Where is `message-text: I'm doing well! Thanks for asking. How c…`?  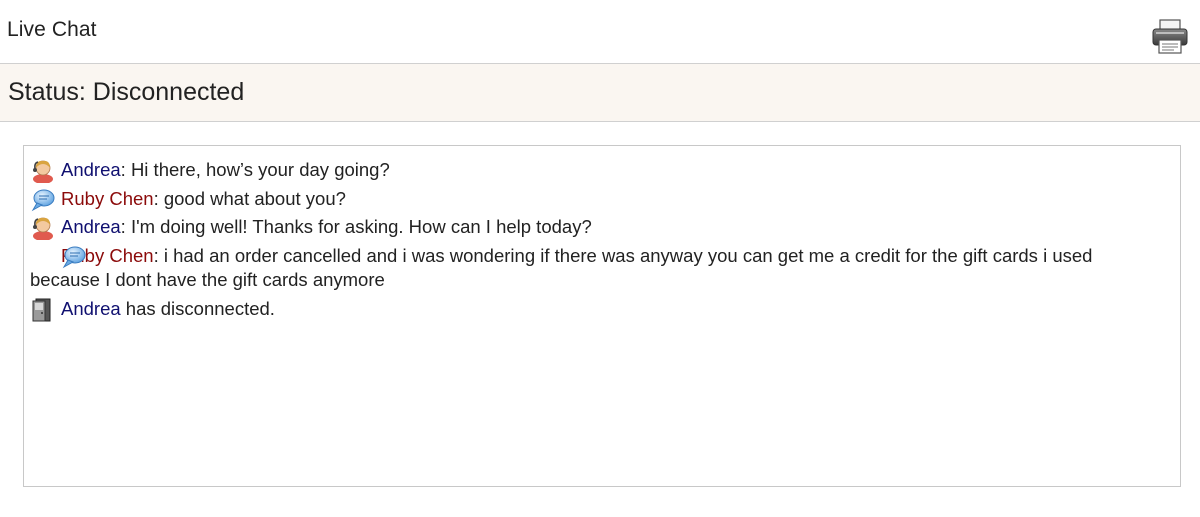
message-text: I'm doing well! Thanks for asking. How c… is located at coordinates (361, 226).